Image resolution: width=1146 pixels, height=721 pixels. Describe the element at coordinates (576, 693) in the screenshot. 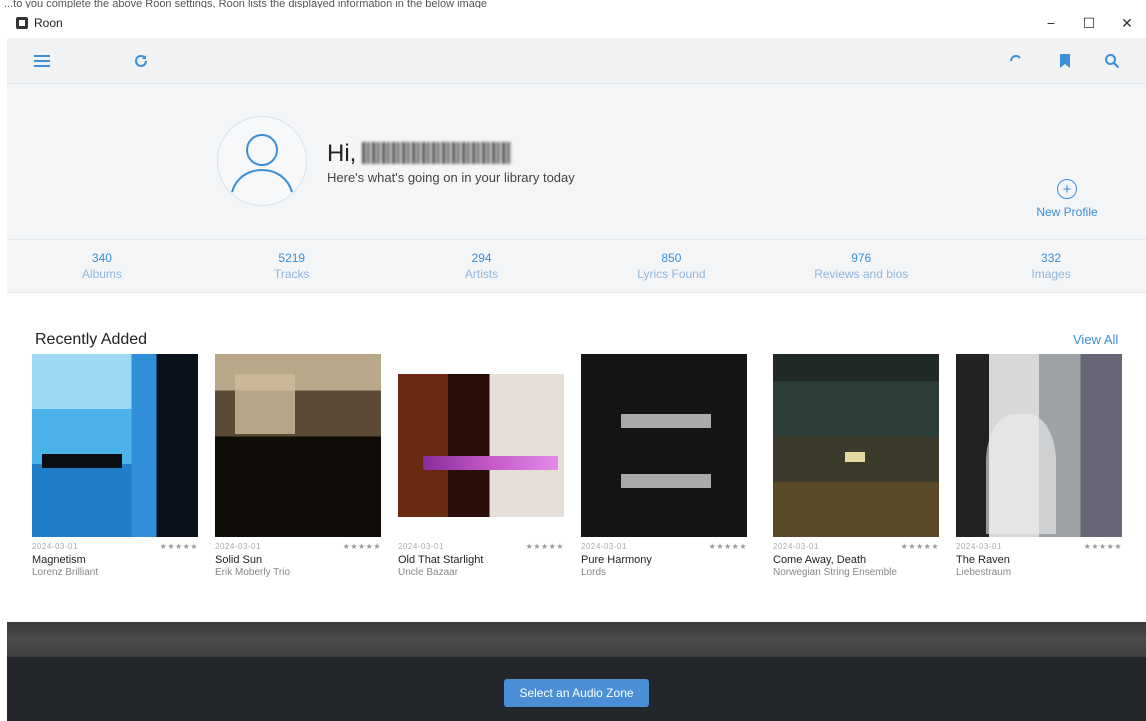

I see `select-audio-zone-button: Select an Audio Zone` at that location.